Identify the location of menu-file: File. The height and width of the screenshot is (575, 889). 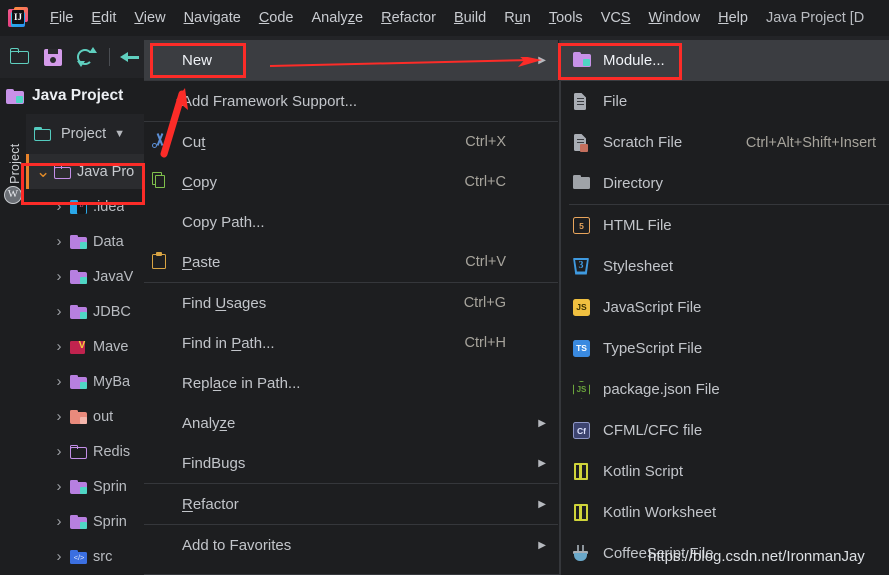
(61, 18).